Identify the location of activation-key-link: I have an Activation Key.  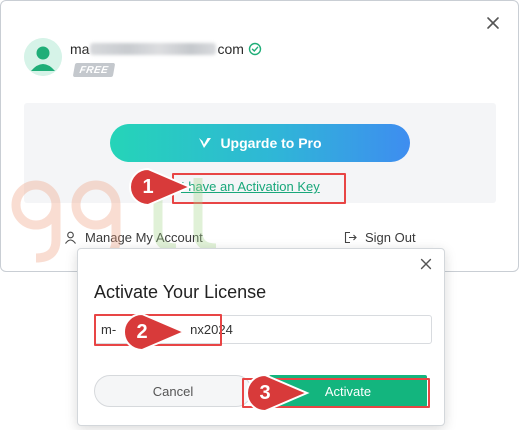
(250, 186).